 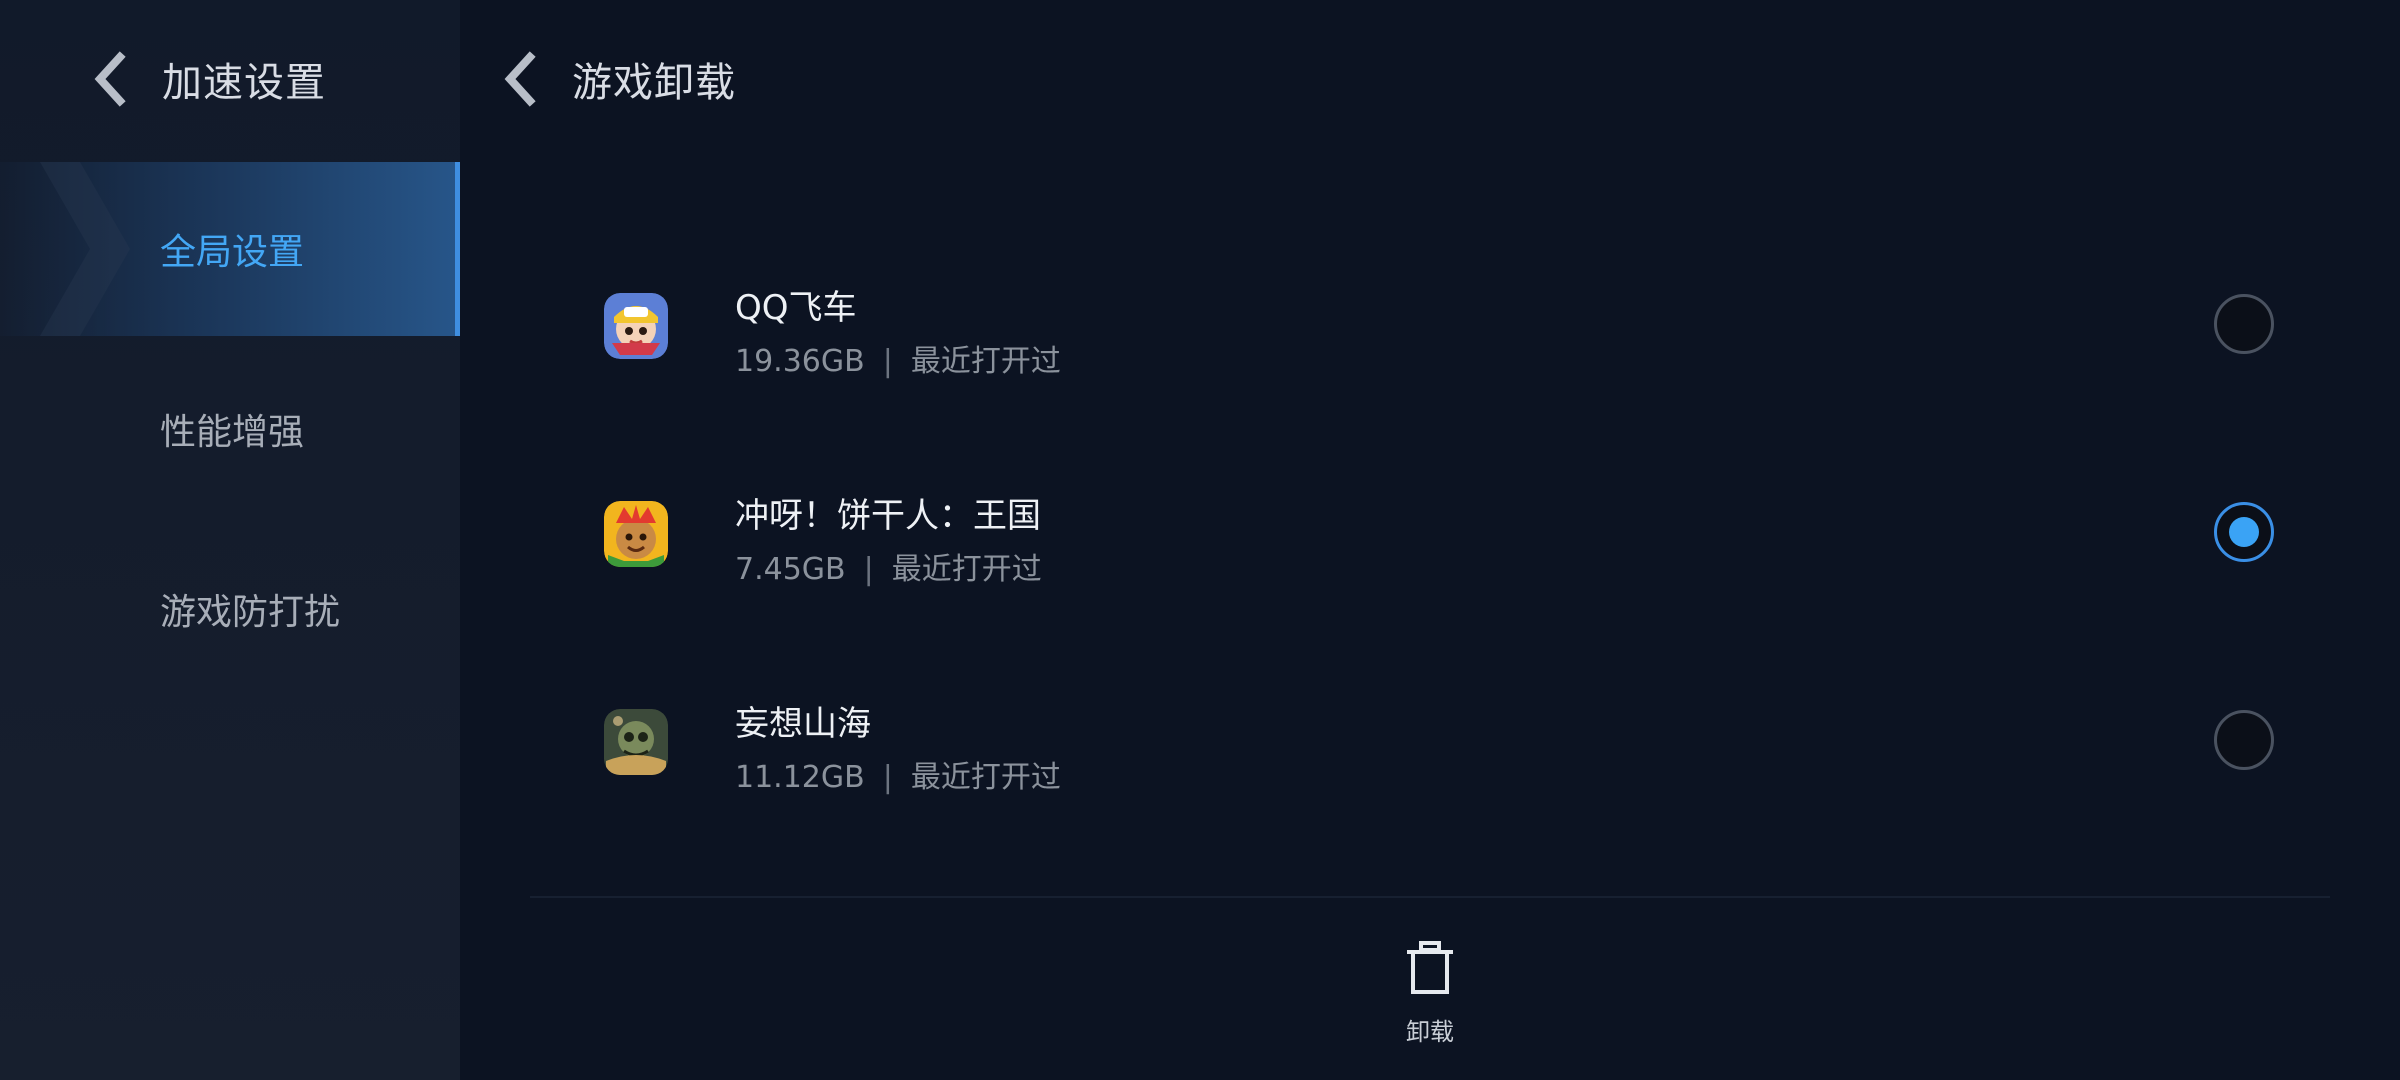 I want to click on left-header: 加速设置, so click(x=208, y=79).